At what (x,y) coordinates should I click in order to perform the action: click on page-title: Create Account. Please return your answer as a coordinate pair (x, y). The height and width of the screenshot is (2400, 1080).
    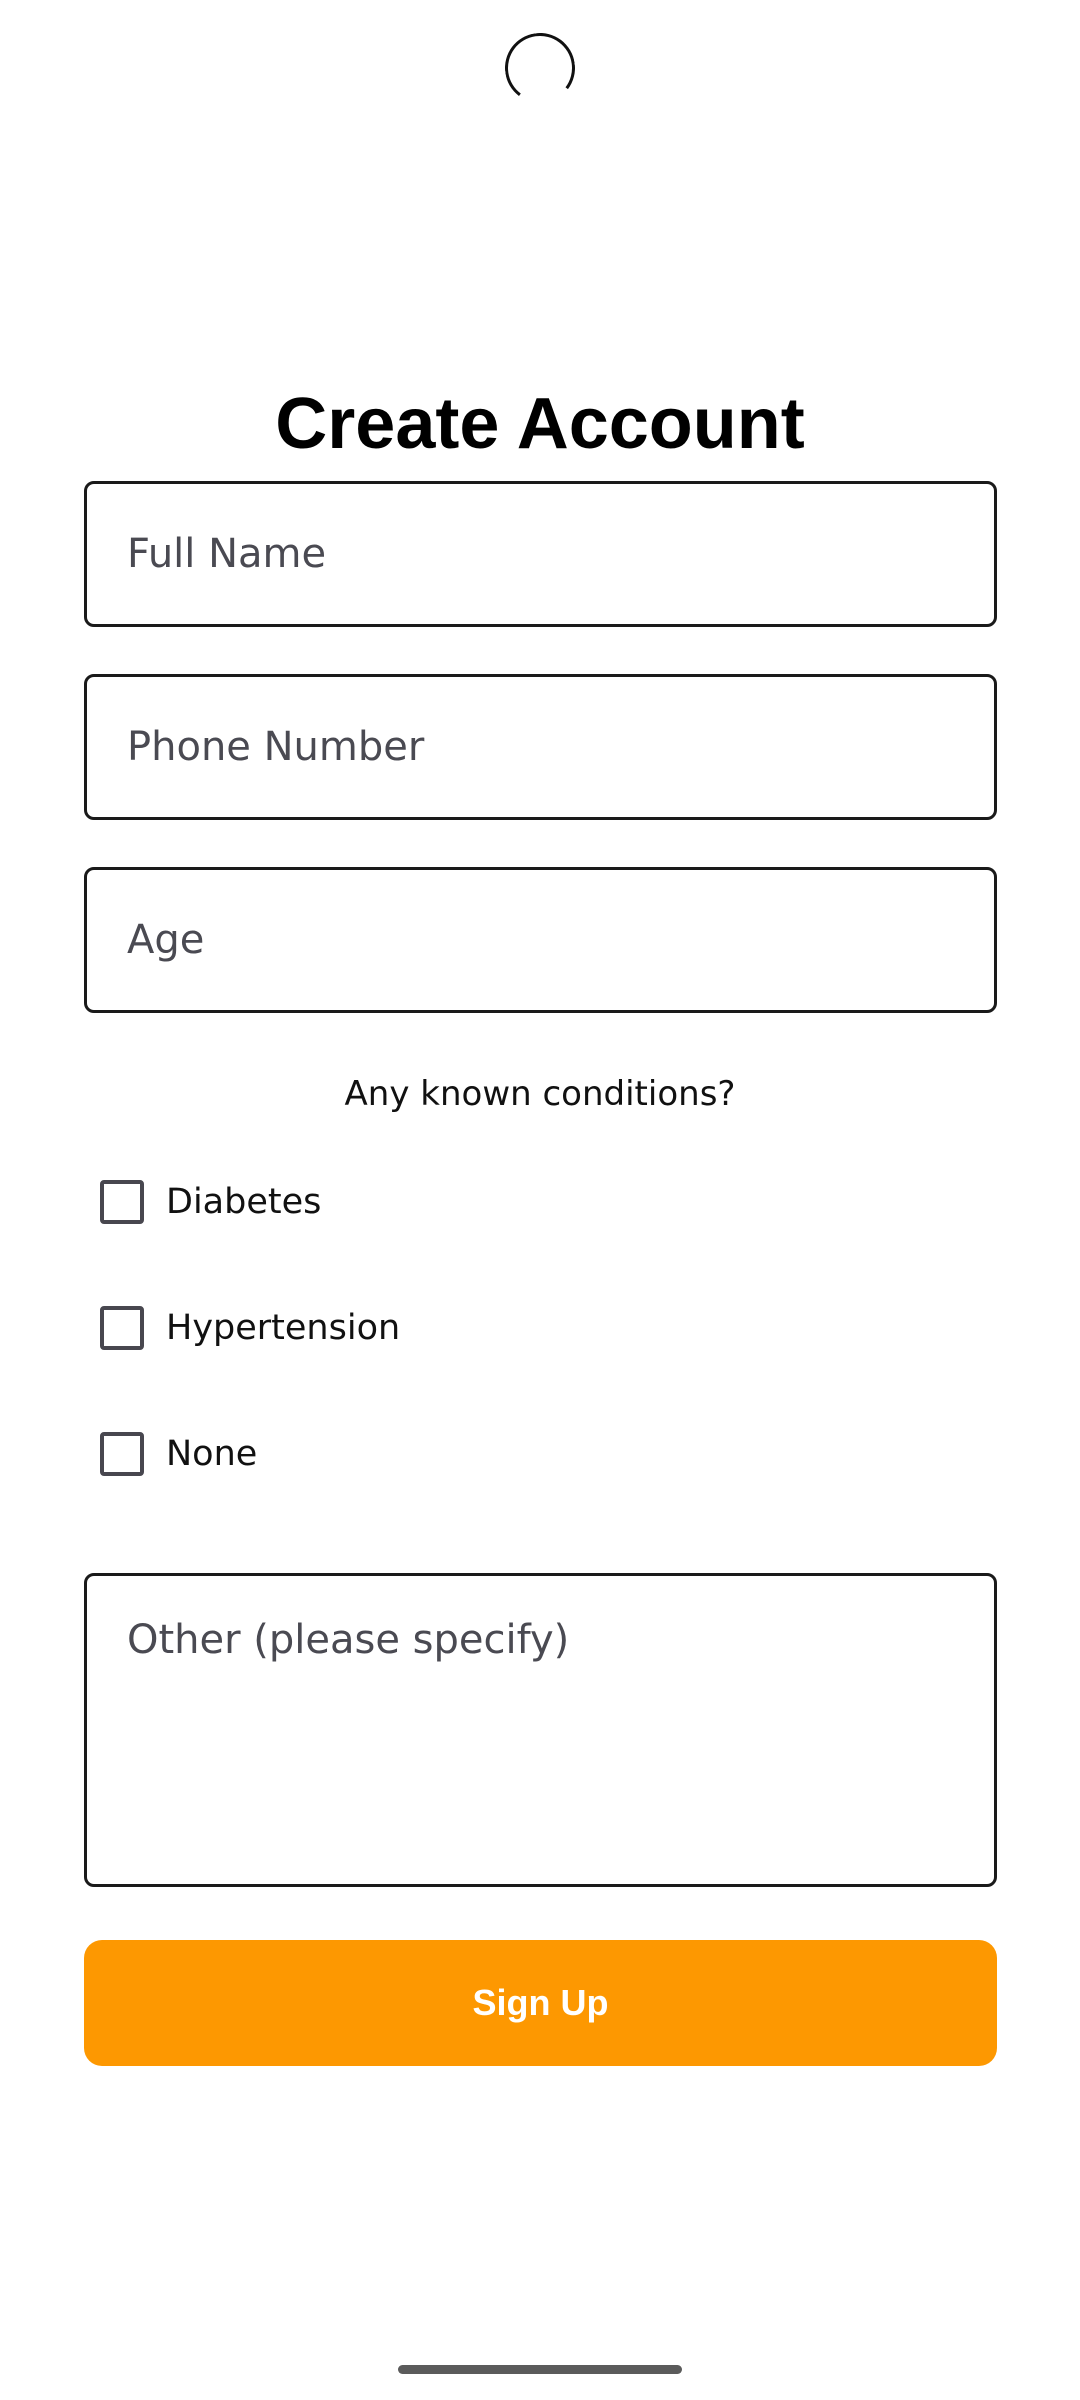
    Looking at the image, I should click on (540, 424).